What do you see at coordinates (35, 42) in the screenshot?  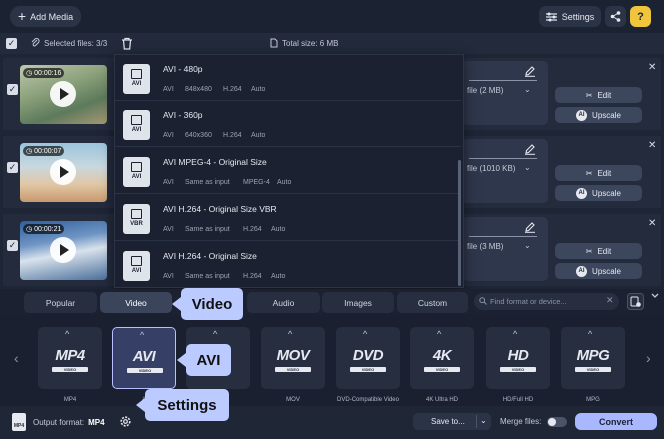 I see `paperclip-icon` at bounding box center [35, 42].